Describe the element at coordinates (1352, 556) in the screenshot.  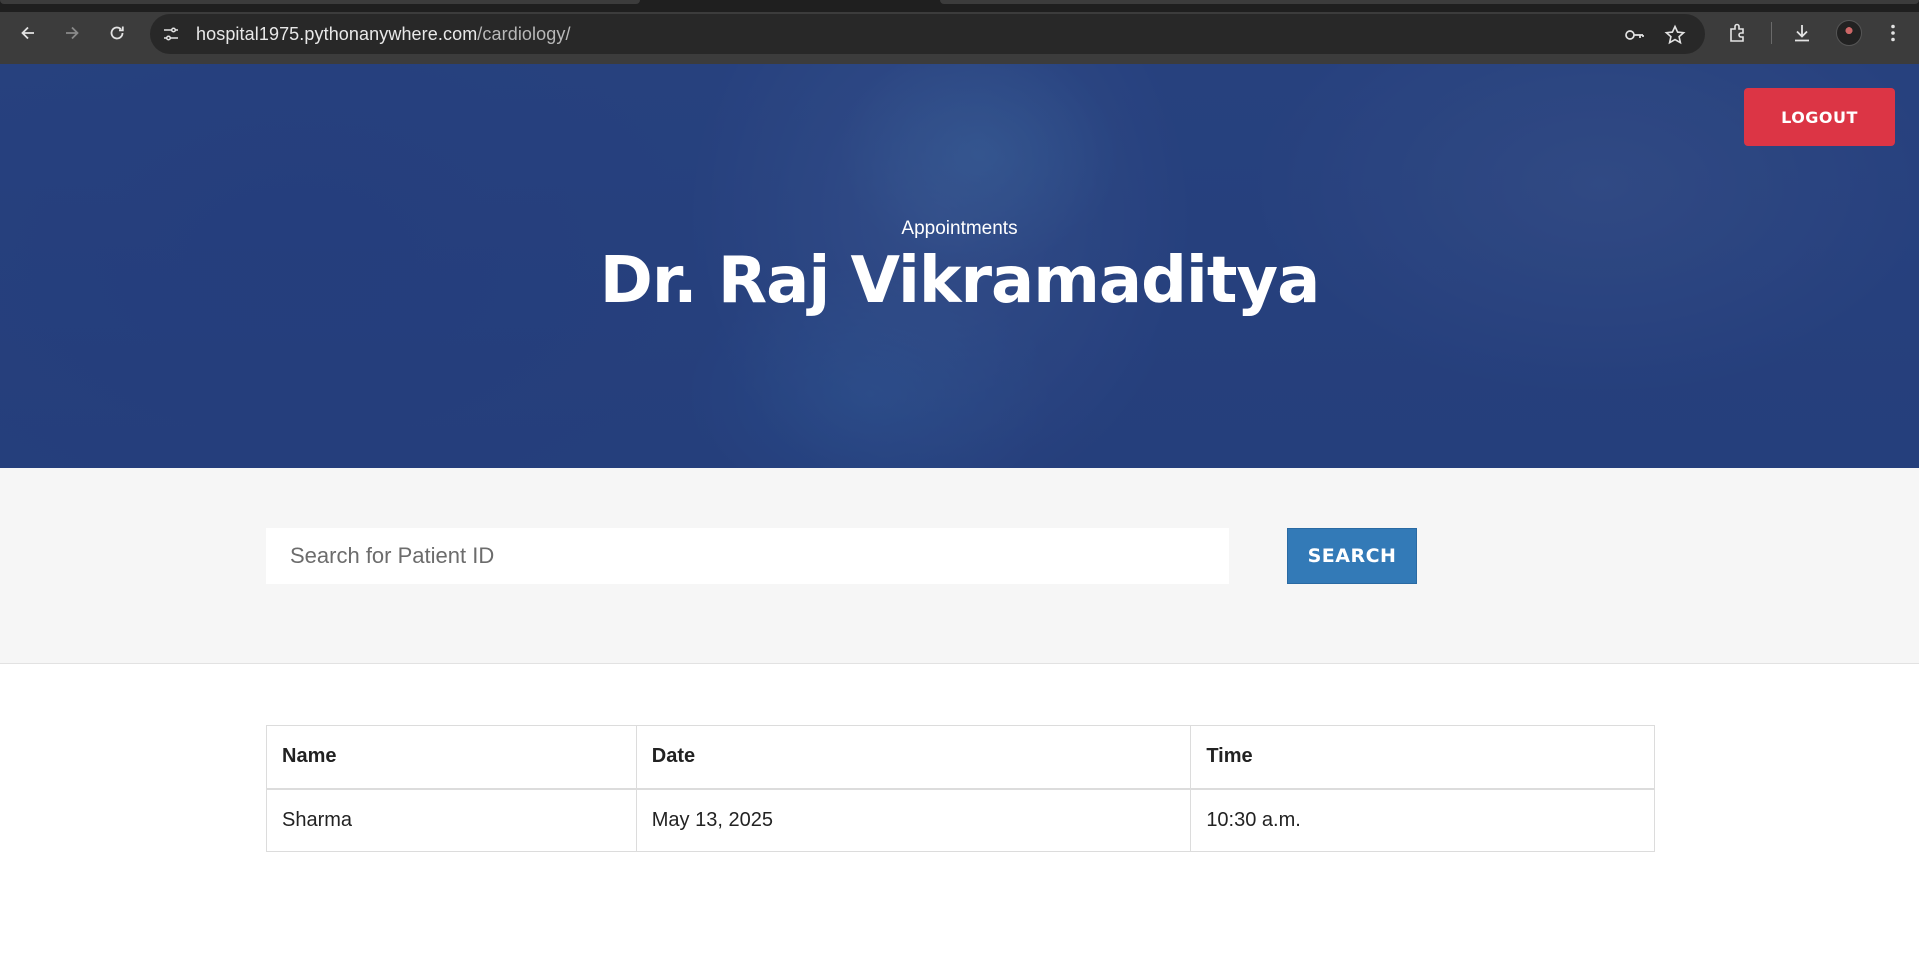
I see `search-button: SEARCH` at that location.